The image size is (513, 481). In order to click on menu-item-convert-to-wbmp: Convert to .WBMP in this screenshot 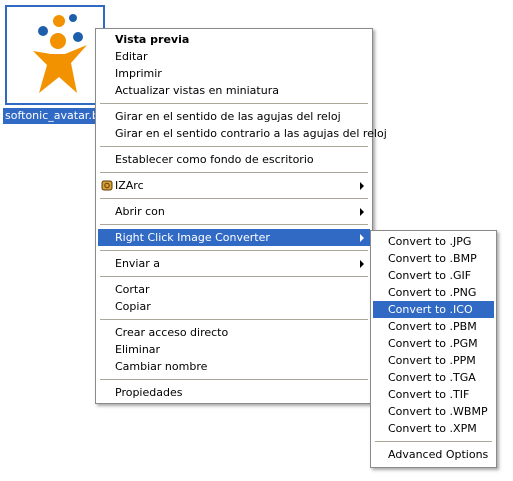, I will do `click(433, 411)`.